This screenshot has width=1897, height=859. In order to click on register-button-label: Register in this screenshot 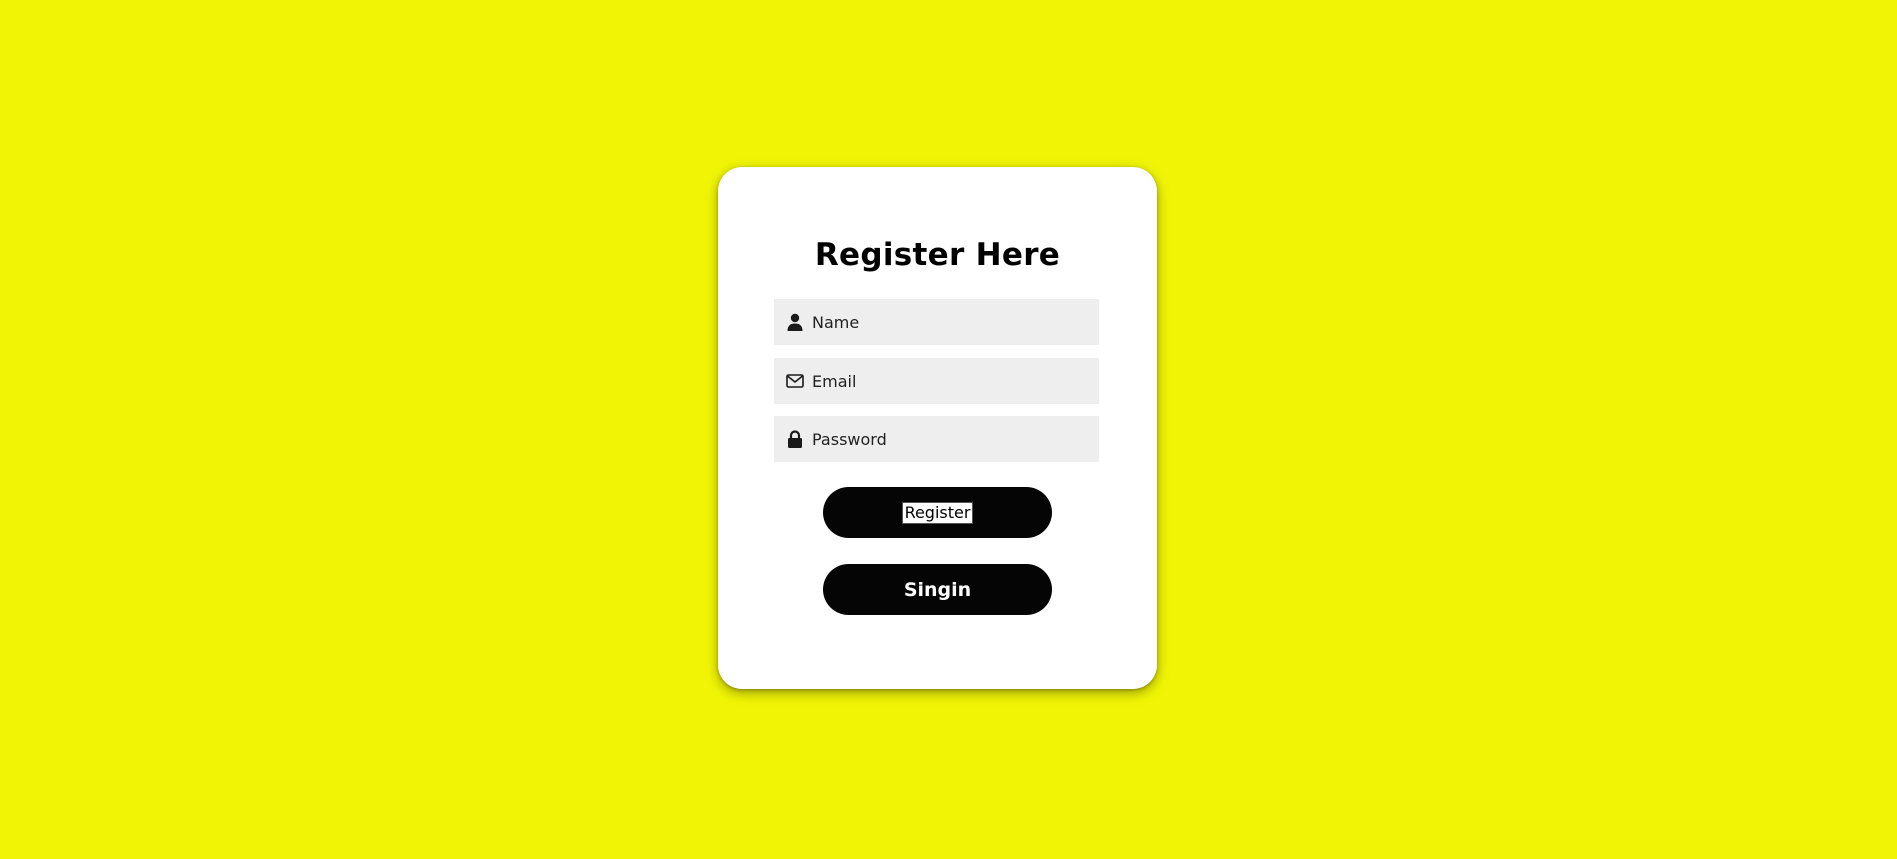, I will do `click(937, 512)`.